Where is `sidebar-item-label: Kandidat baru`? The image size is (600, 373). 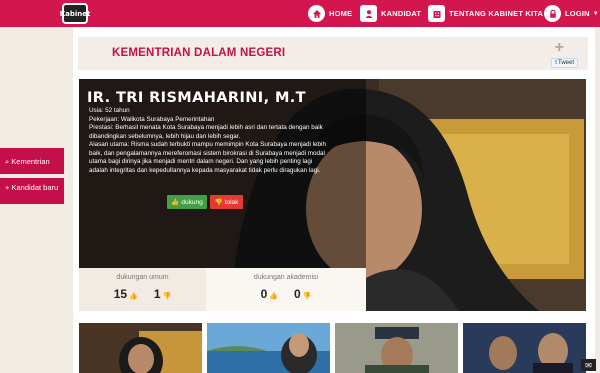
sidebar-item-label: Kandidat baru is located at coordinates (35, 187).